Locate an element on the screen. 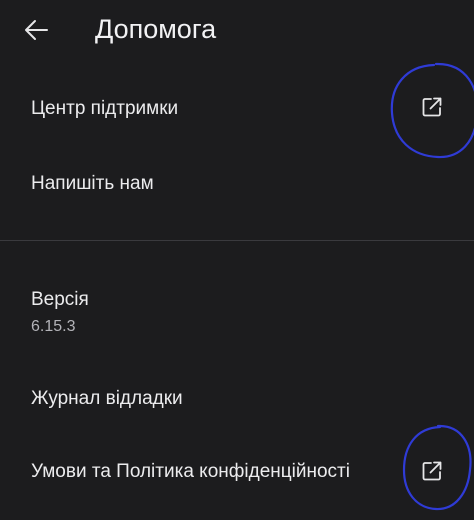  arrow-left-icon is located at coordinates (36, 30).